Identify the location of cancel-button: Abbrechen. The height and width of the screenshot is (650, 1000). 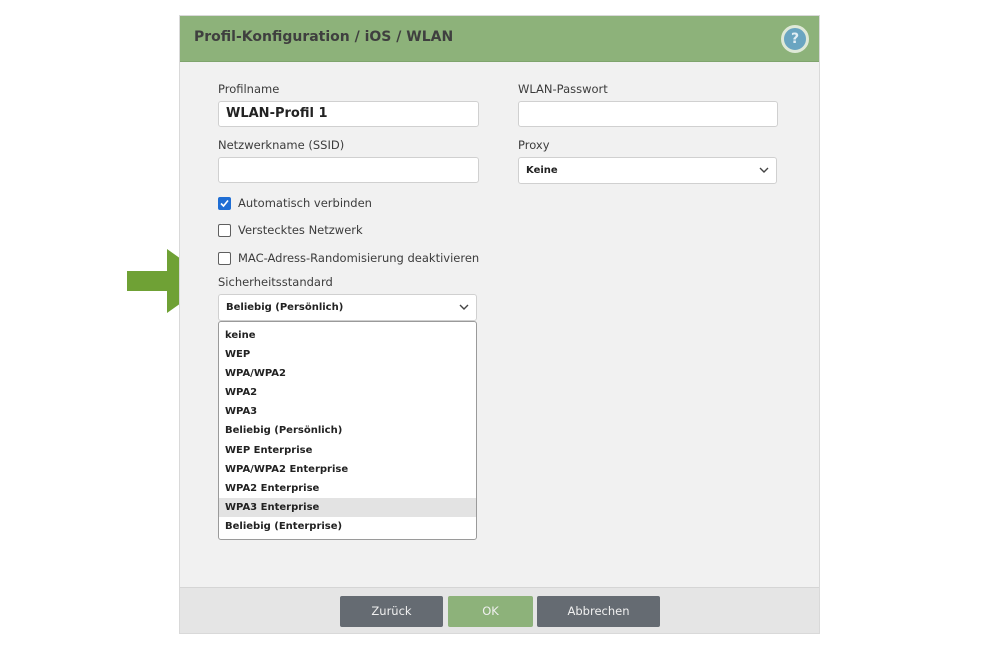
(598, 611).